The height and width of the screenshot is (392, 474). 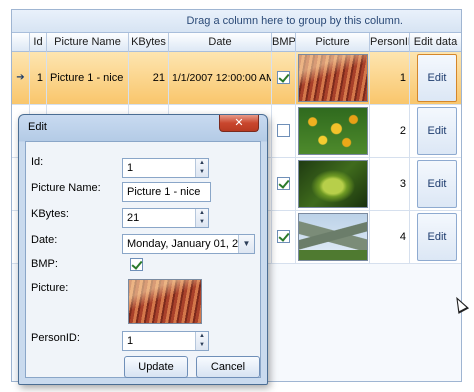 What do you see at coordinates (390, 42) in the screenshot?
I see `column-header-person-id: PersonID` at bounding box center [390, 42].